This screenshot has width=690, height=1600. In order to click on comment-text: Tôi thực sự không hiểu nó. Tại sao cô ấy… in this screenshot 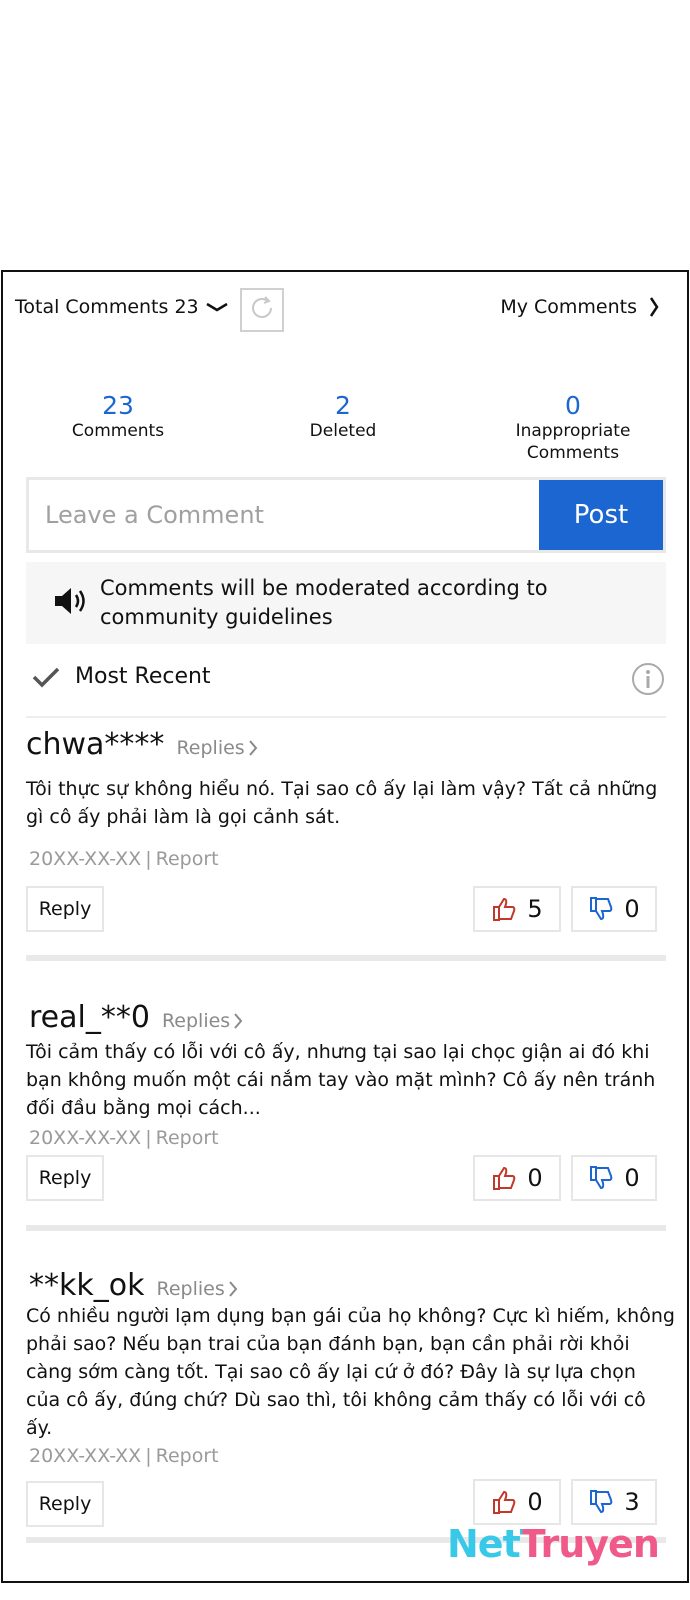, I will do `click(342, 803)`.